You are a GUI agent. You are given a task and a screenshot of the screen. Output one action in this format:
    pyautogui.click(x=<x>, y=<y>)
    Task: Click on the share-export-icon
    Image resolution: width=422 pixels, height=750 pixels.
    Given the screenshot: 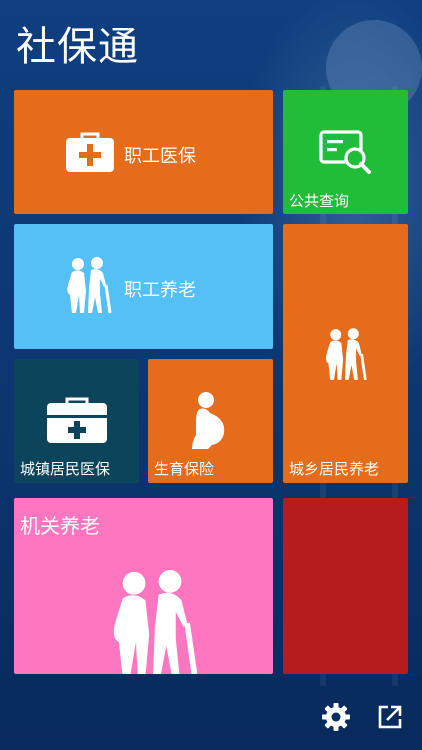 What is the action you would take?
    pyautogui.click(x=390, y=717)
    